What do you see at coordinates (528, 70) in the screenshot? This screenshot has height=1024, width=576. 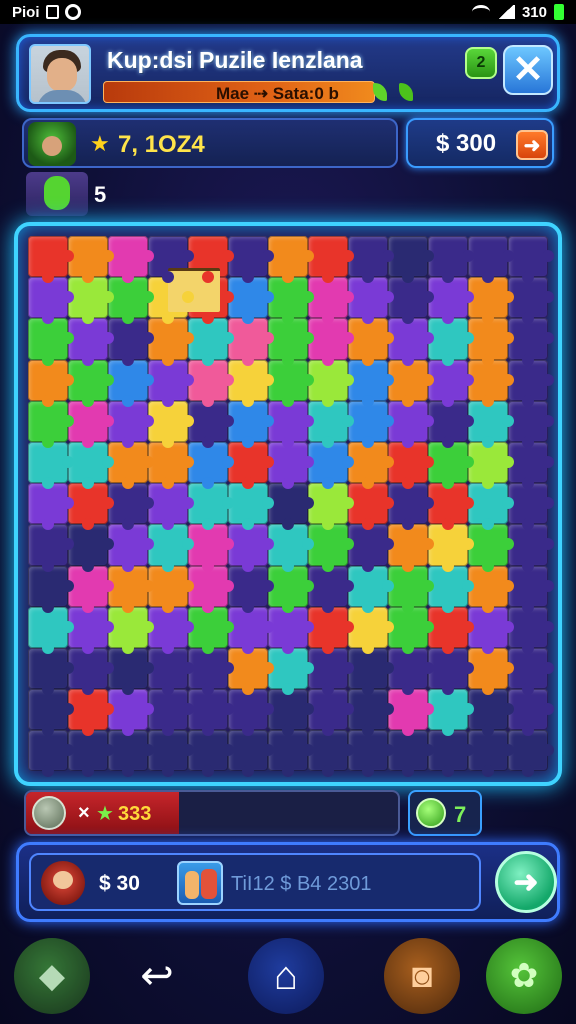 I see `close-button: ✕` at bounding box center [528, 70].